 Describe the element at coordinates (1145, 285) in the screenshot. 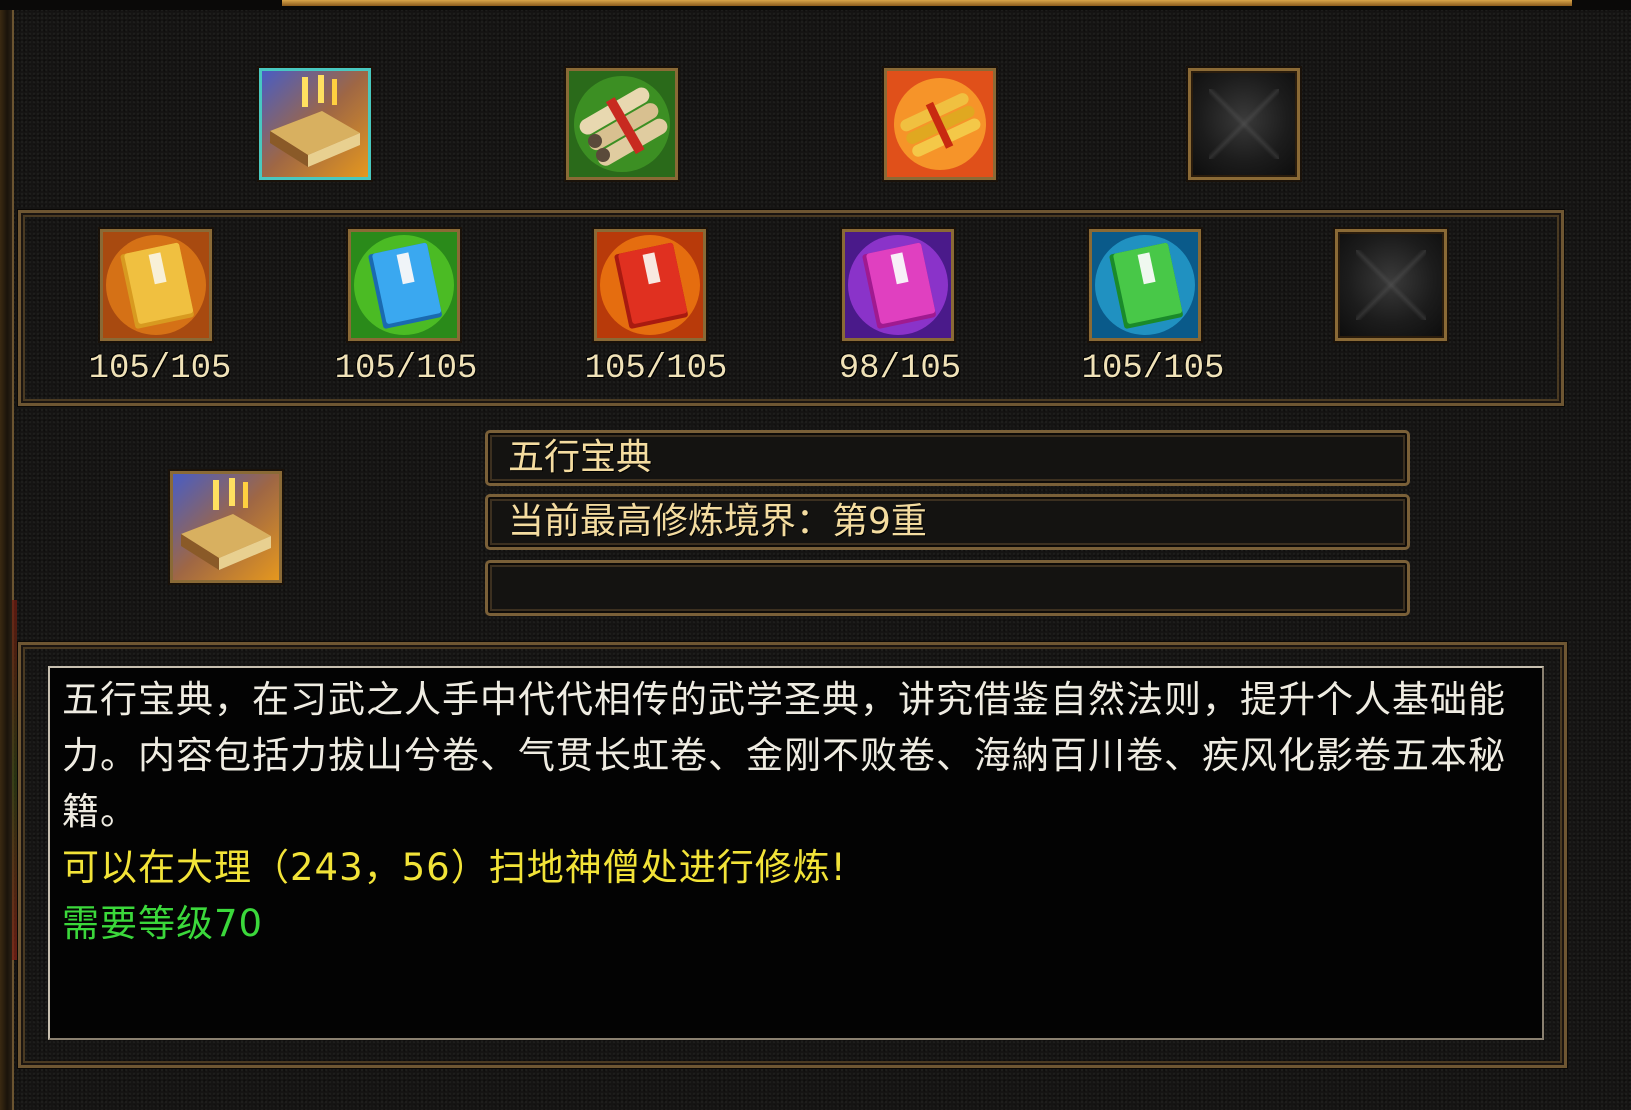

I see `green-manual-icon` at that location.